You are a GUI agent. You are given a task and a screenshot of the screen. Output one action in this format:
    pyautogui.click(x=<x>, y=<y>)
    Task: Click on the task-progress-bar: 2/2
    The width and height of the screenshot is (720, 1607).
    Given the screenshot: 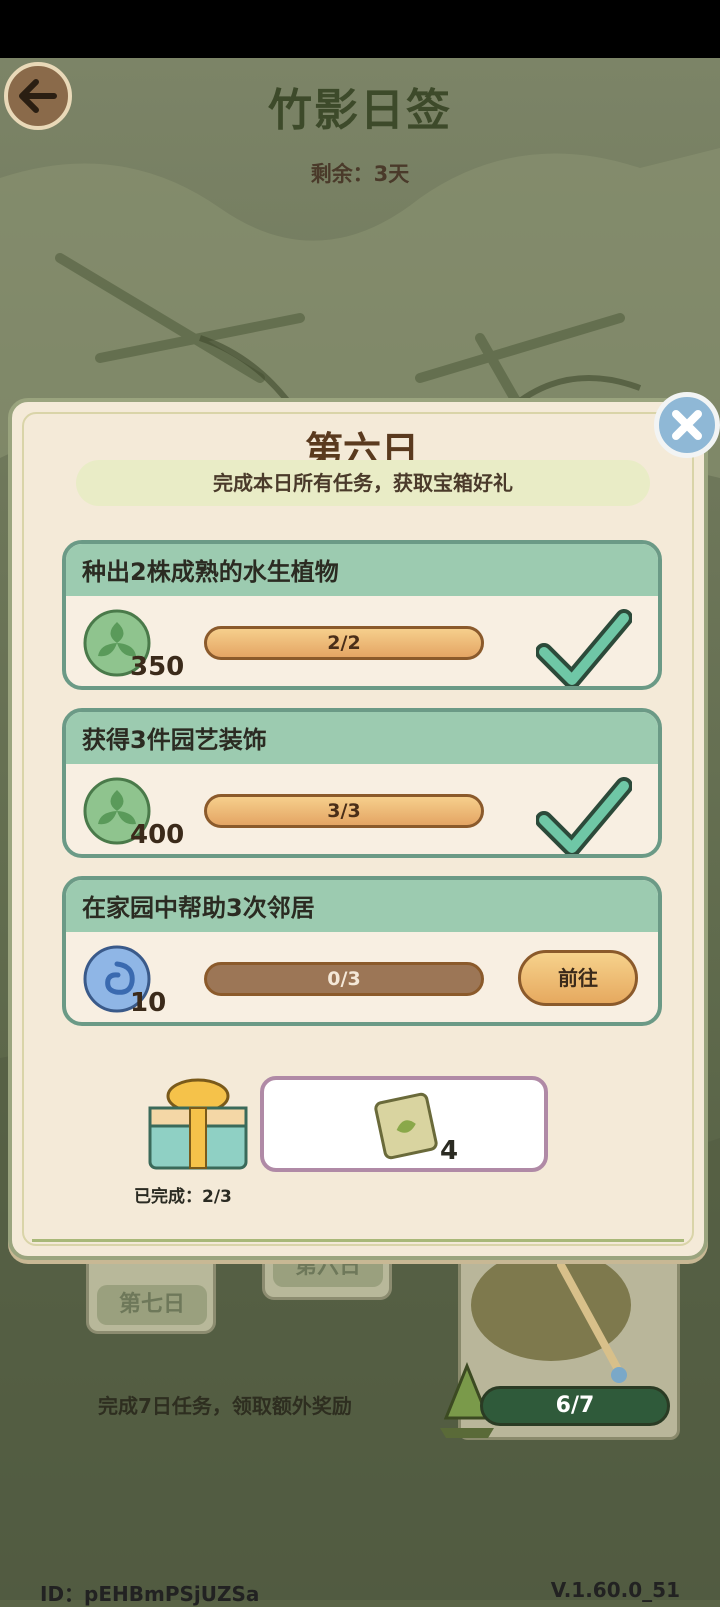 What is the action you would take?
    pyautogui.click(x=344, y=643)
    